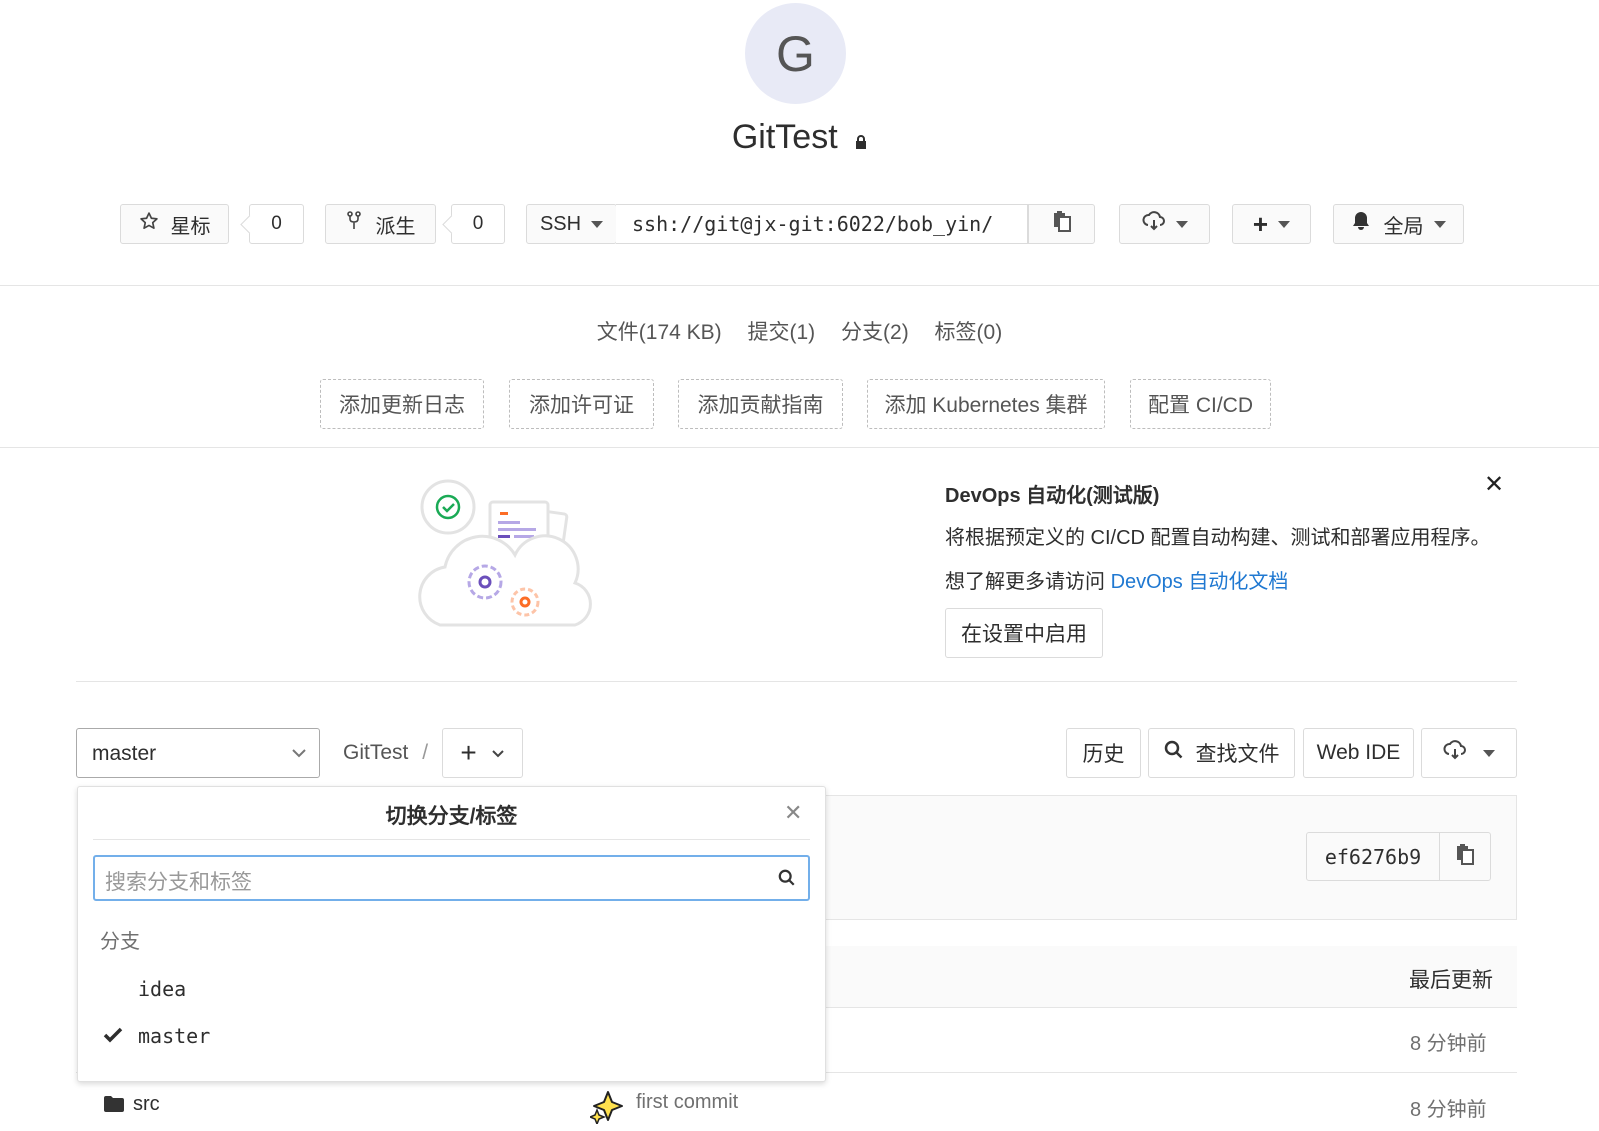 The image size is (1599, 1131). I want to click on fork-count-value: 0, so click(478, 223).